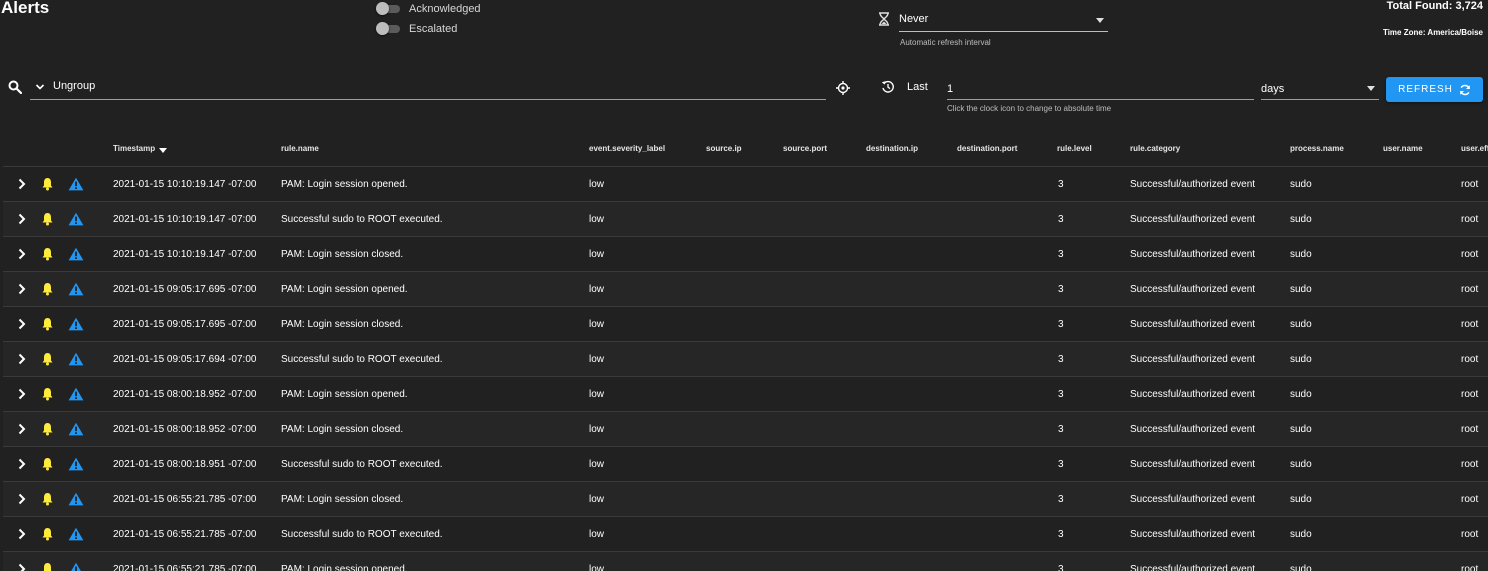  I want to click on column-header-user-name: user.name, so click(1403, 148).